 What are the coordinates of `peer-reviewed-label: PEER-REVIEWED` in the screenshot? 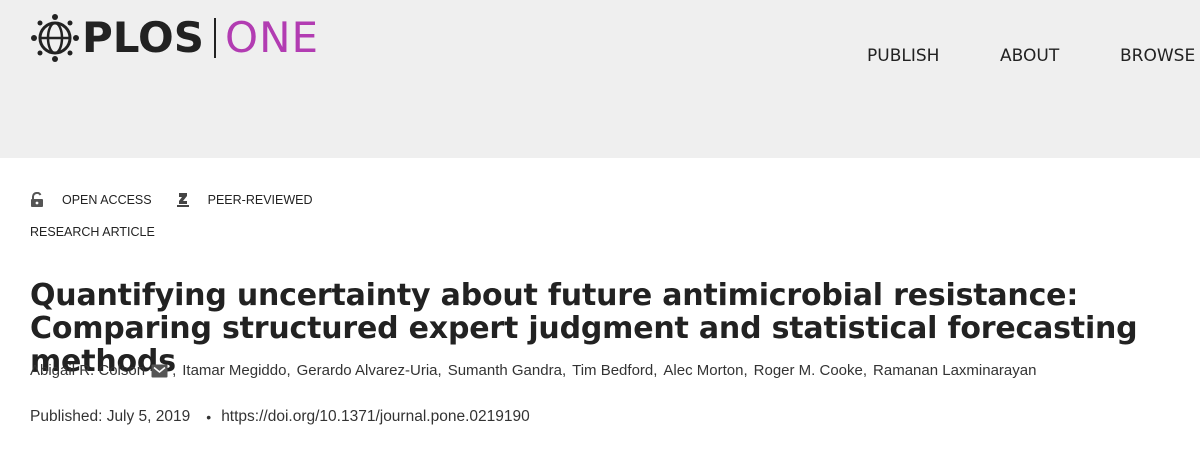 It's located at (260, 200).